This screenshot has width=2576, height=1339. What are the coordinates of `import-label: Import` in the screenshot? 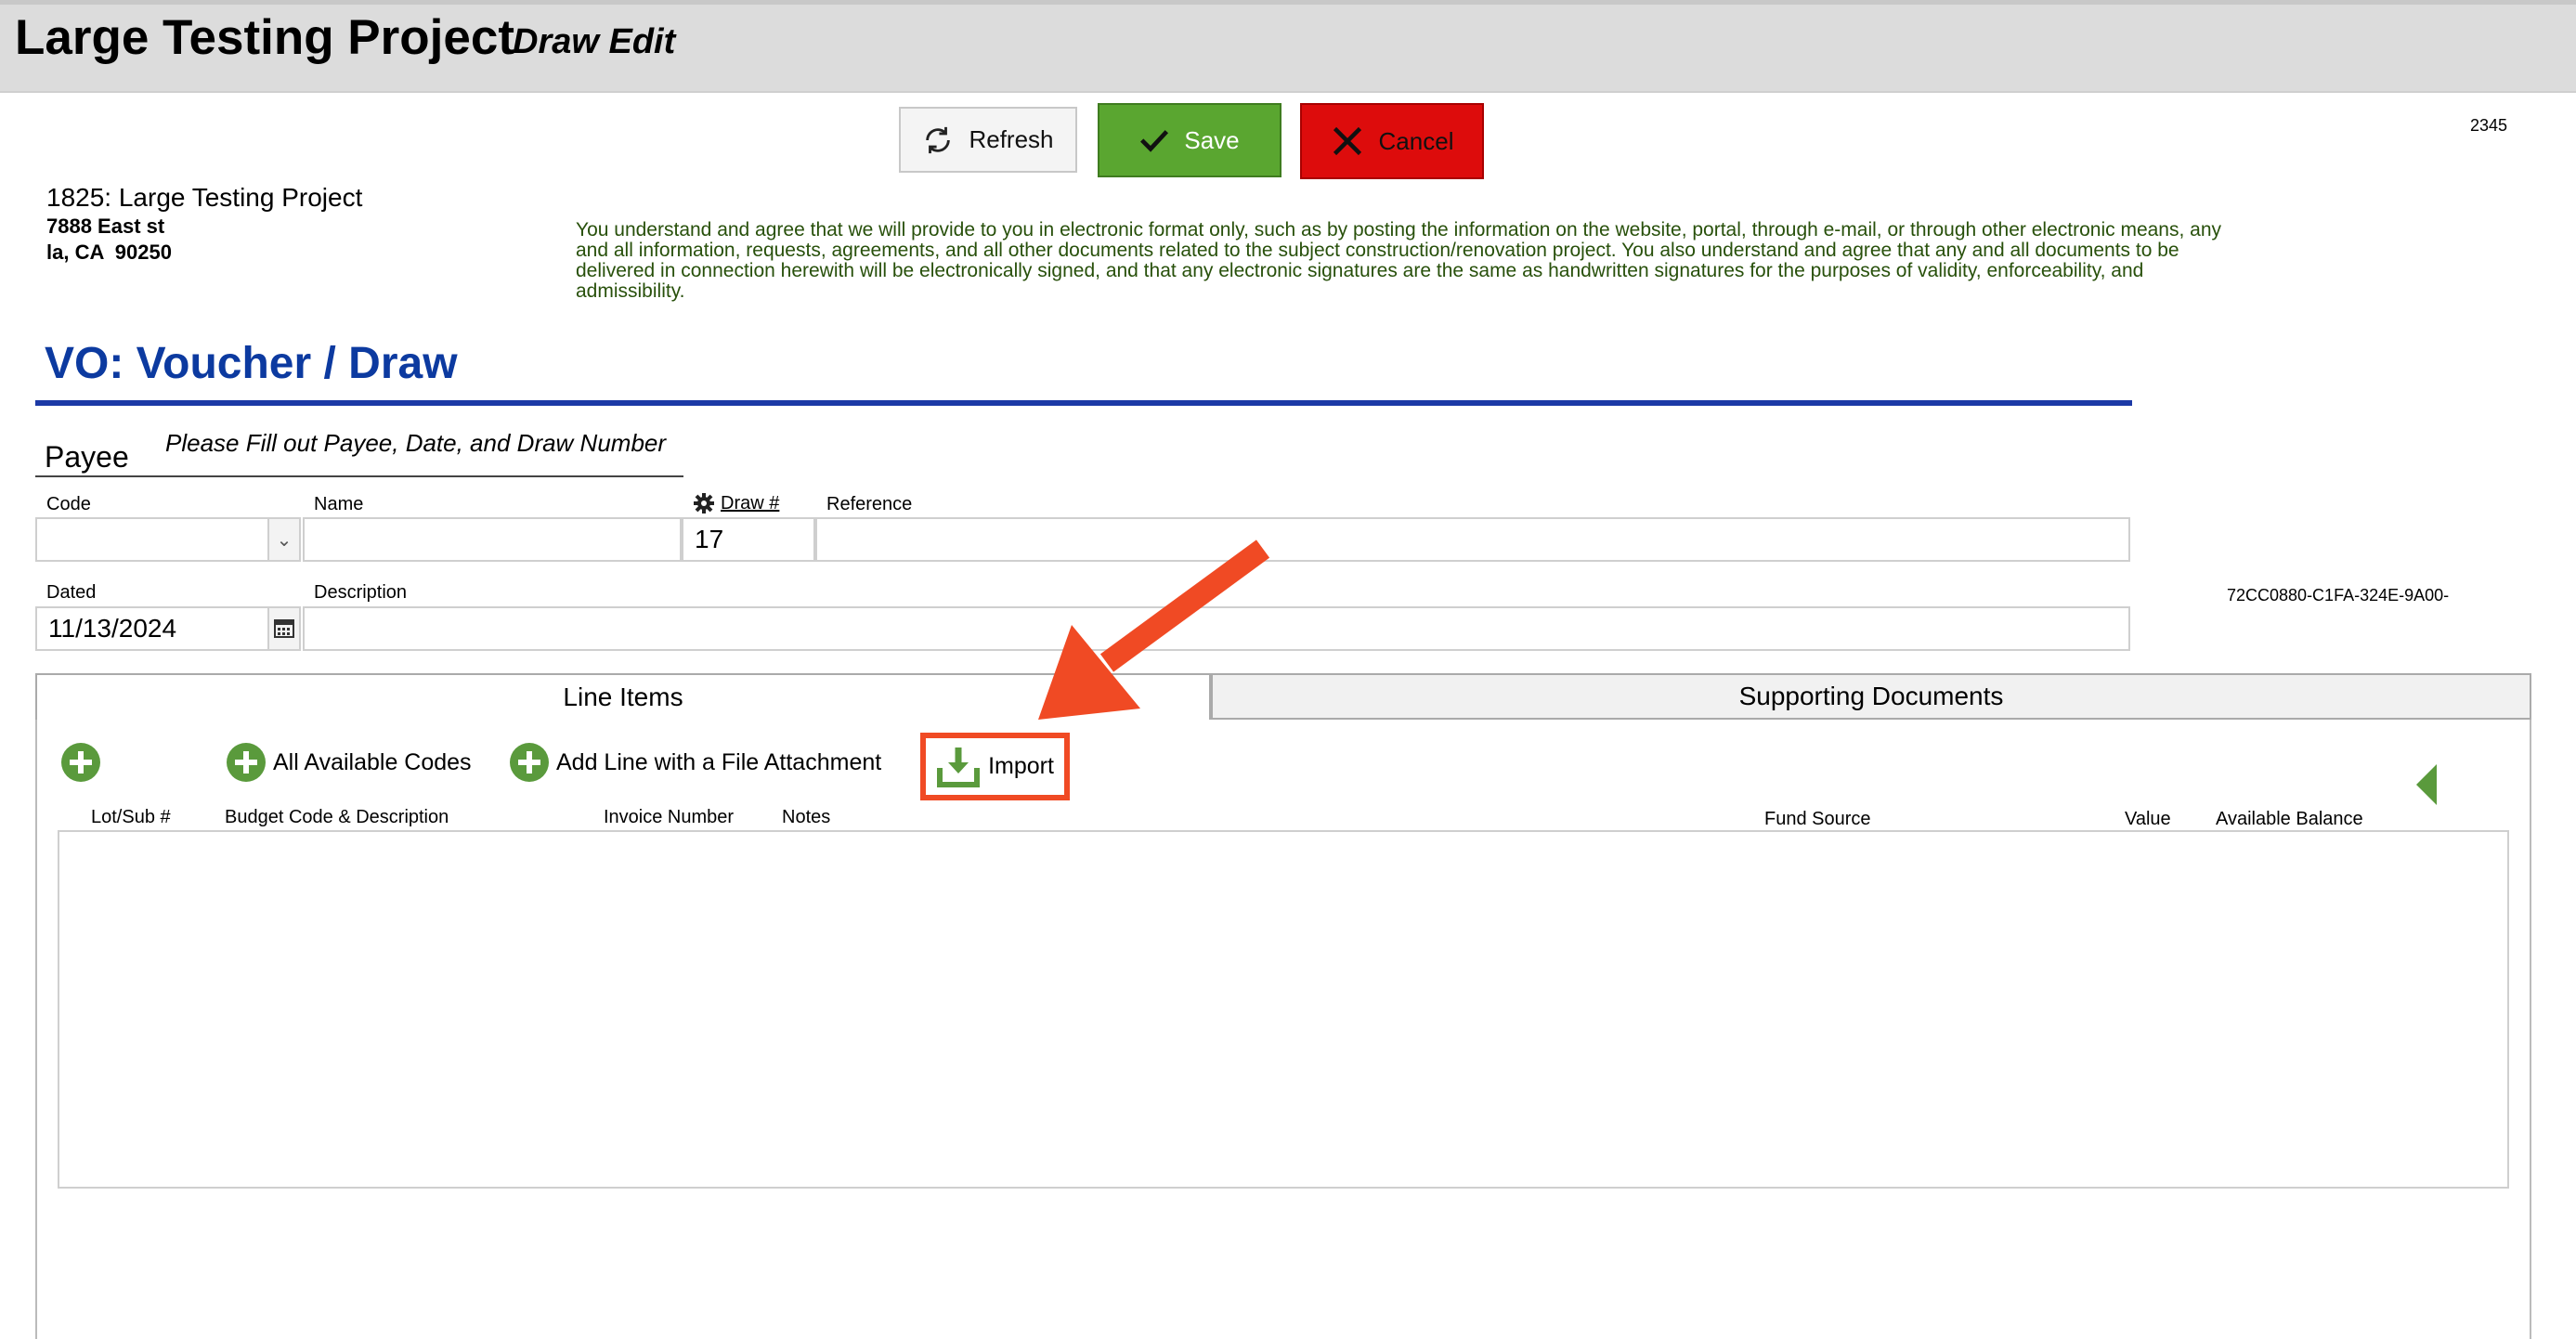 It's located at (1021, 766).